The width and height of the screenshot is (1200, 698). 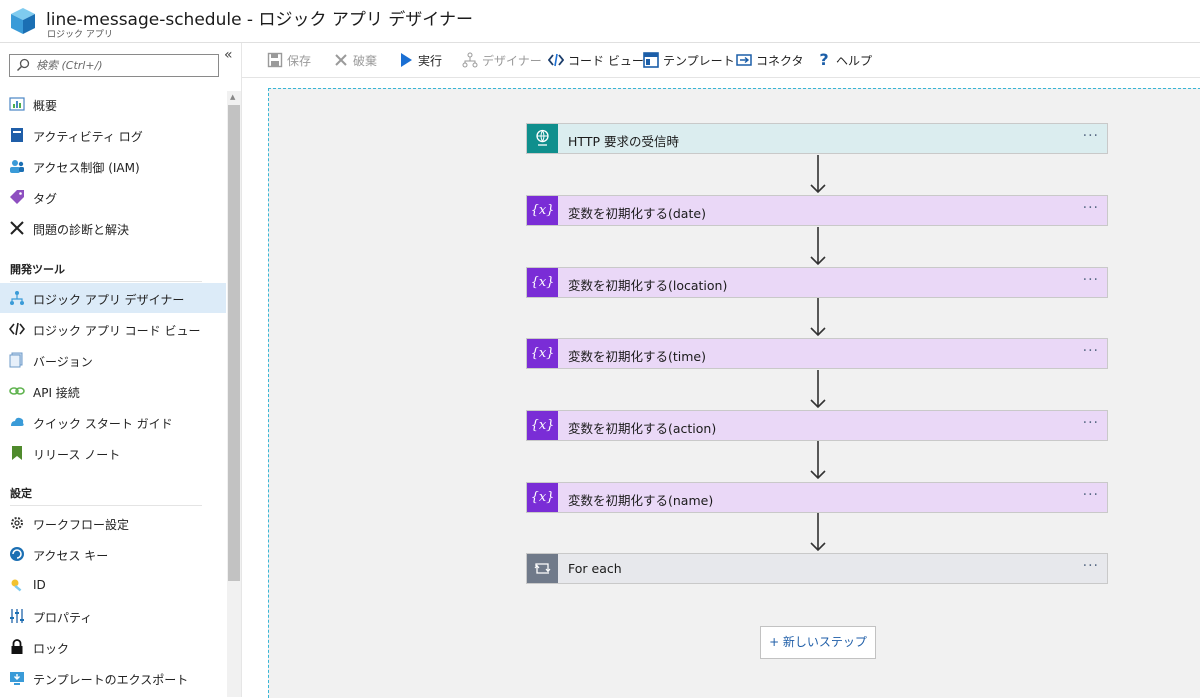 I want to click on sidebar-item-quickstart: クイック スタート ガイド, so click(x=113, y=422).